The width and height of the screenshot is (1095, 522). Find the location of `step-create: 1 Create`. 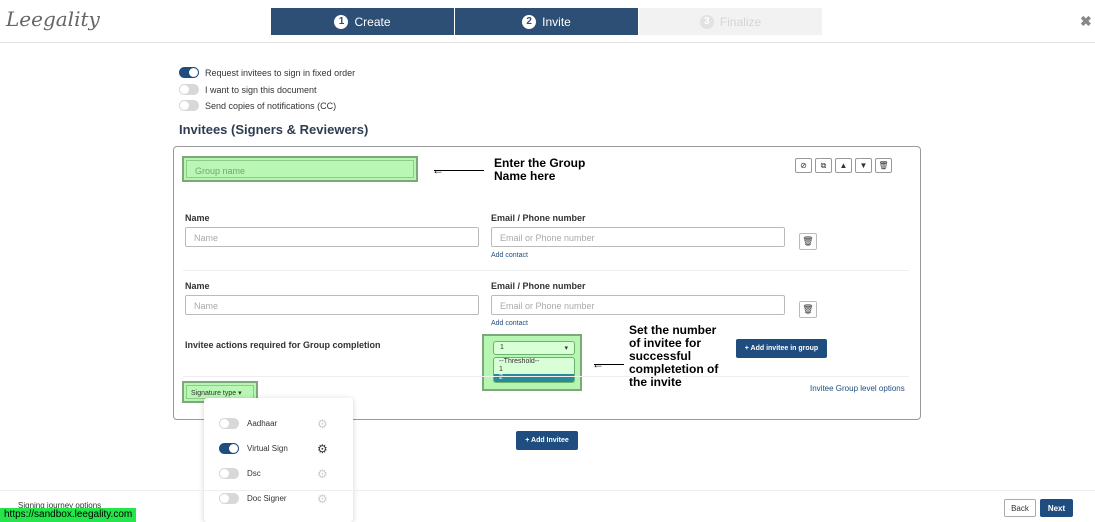

step-create: 1 Create is located at coordinates (362, 21).